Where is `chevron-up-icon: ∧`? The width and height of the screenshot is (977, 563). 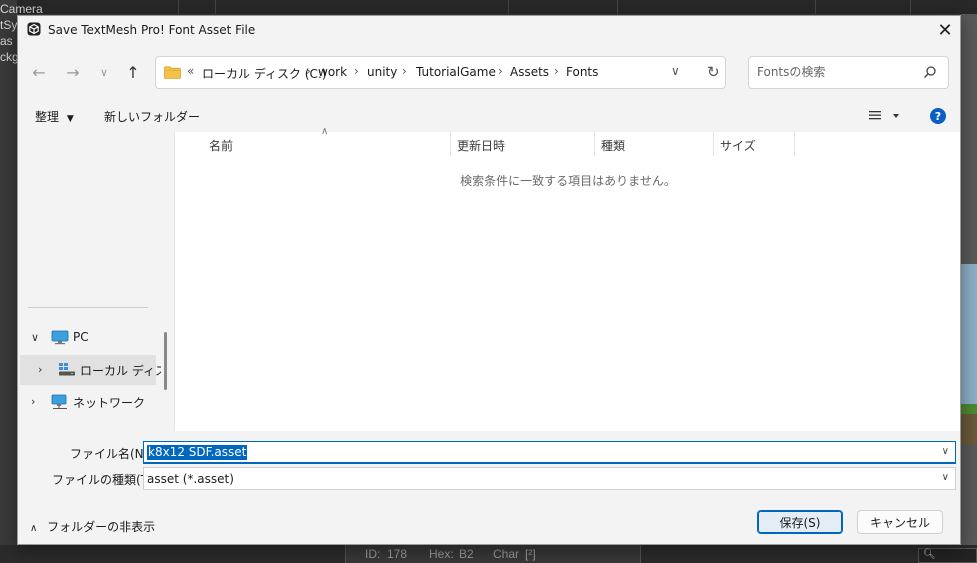
chevron-up-icon: ∧ is located at coordinates (34, 528).